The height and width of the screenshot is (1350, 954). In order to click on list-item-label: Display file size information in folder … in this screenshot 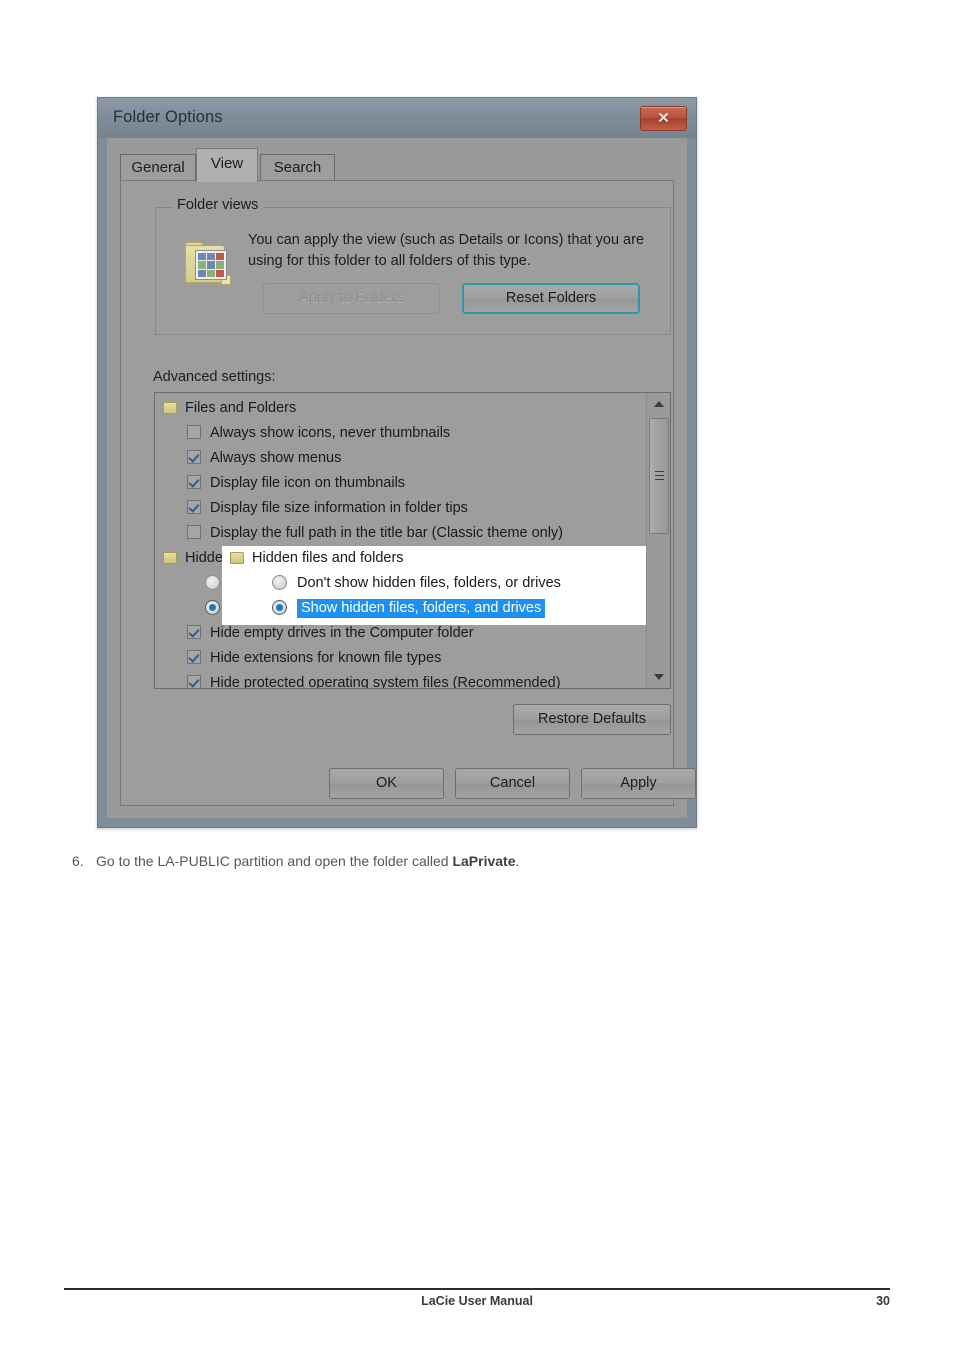, I will do `click(339, 508)`.